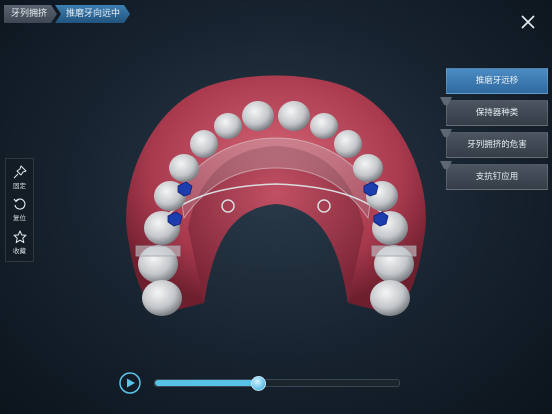 The height and width of the screenshot is (414, 552). I want to click on reset-label: 复位, so click(19, 218).